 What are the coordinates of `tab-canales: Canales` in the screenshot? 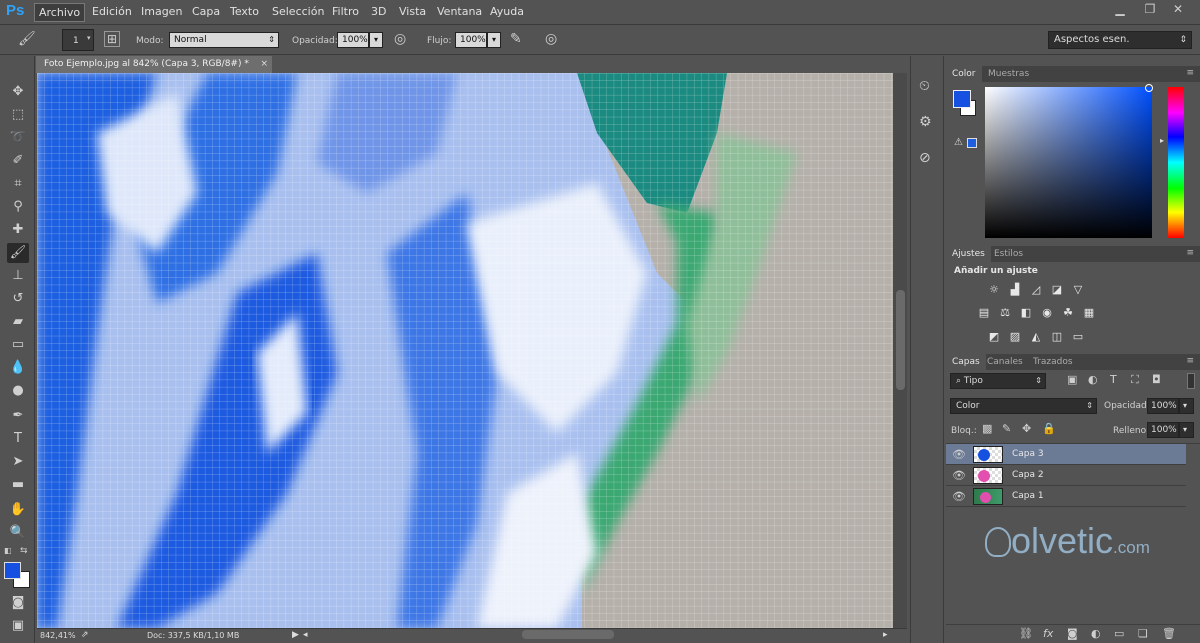 It's located at (1005, 362).